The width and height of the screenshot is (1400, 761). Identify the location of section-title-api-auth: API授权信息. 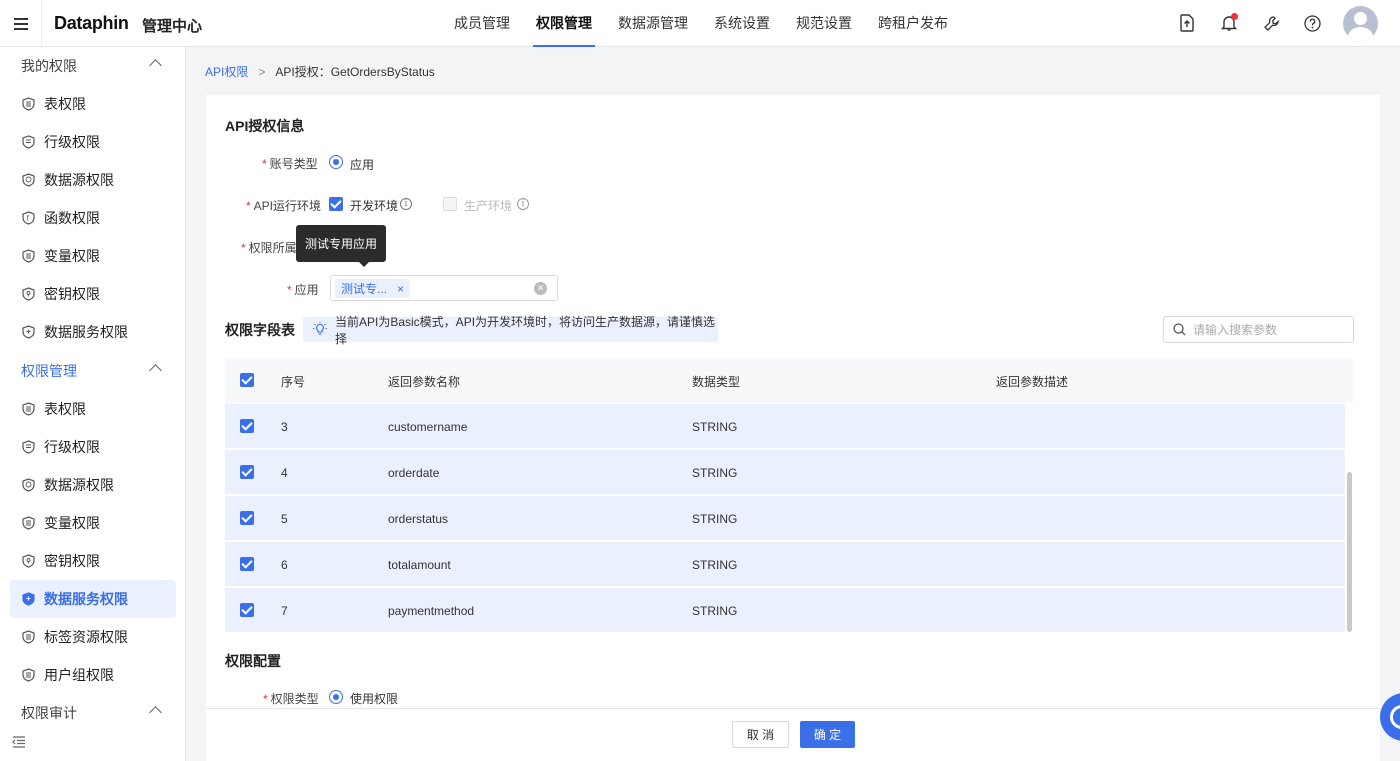
(265, 126).